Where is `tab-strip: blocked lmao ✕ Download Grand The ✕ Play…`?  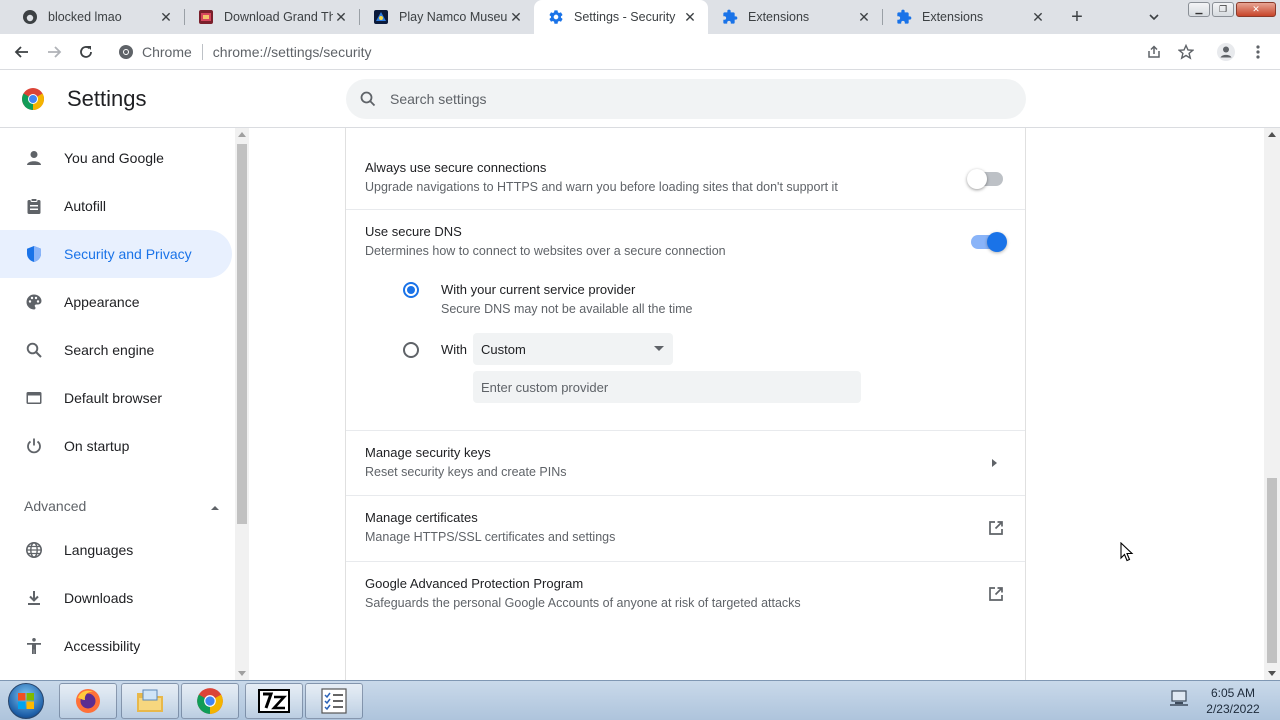 tab-strip: blocked lmao ✕ Download Grand The ✕ Play… is located at coordinates (640, 17).